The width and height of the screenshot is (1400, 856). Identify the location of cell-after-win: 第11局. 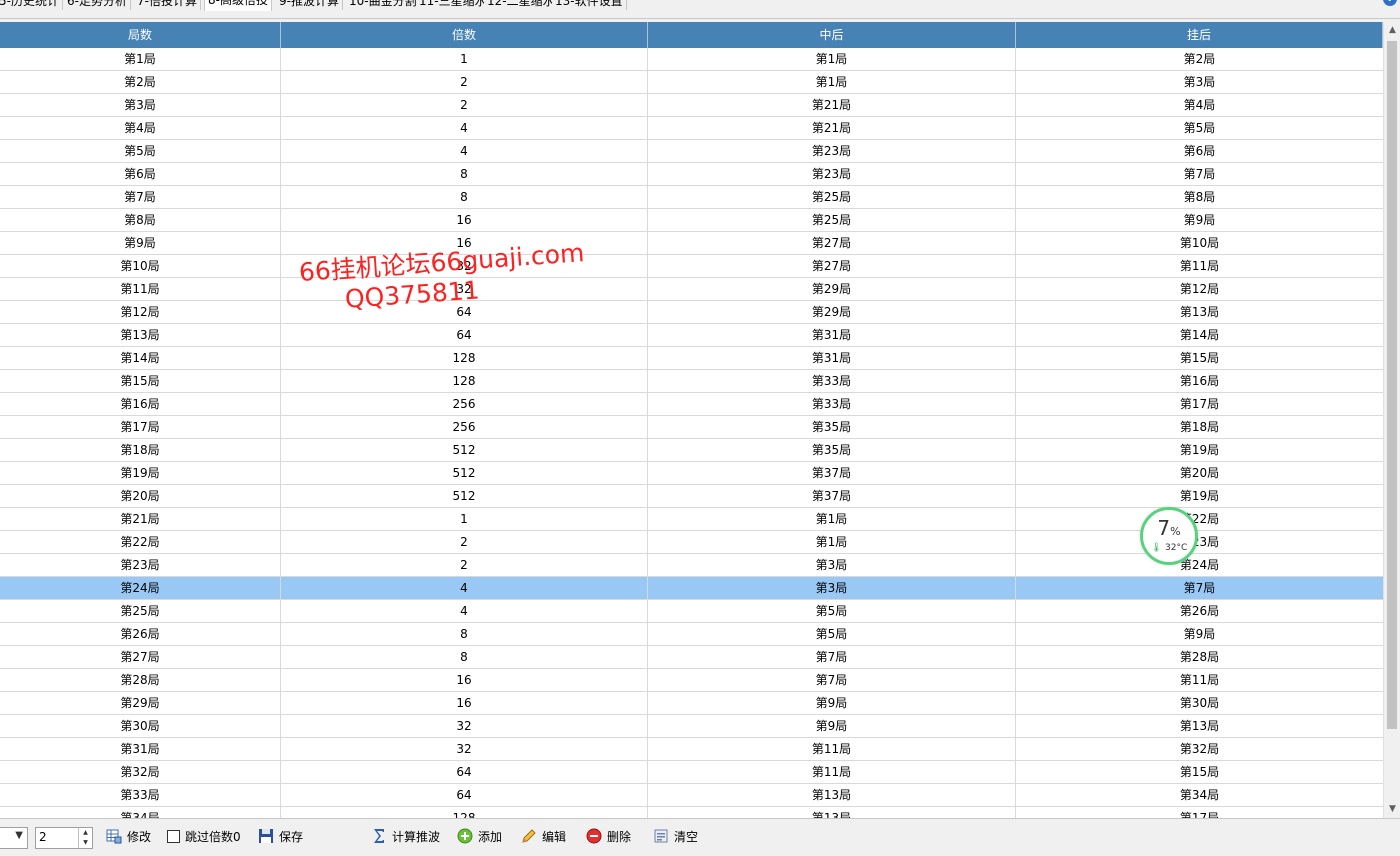
(832, 772).